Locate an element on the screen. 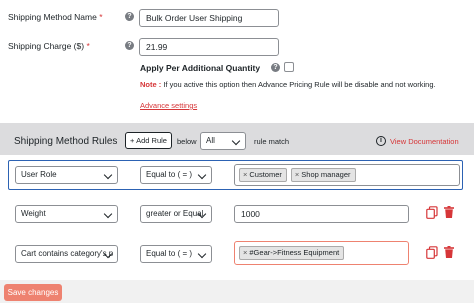  view-documentation-link: View Documentation is located at coordinates (424, 141).